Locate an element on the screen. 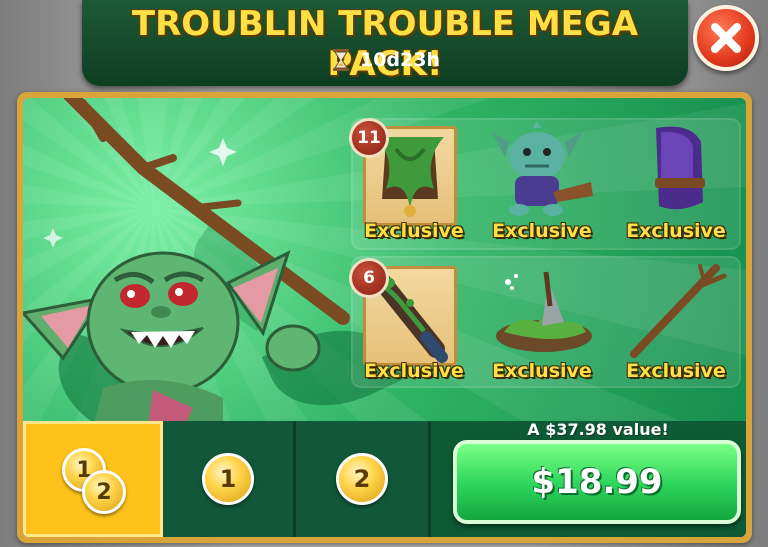 This screenshot has height=547, width=768. item-purple-hood: Exclusive is located at coordinates (676, 184).